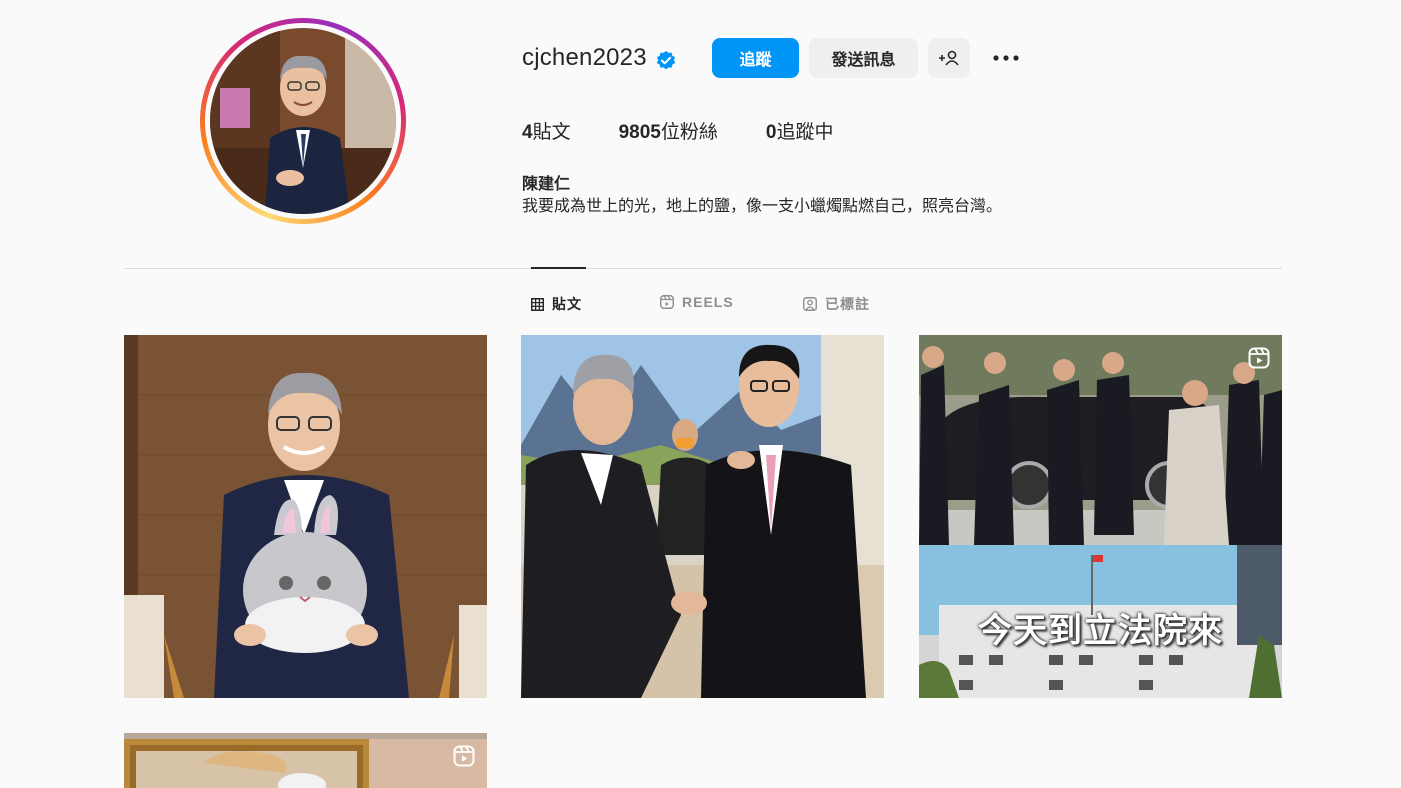 The image size is (1401, 788). What do you see at coordinates (667, 302) in the screenshot?
I see `reels-icon` at bounding box center [667, 302].